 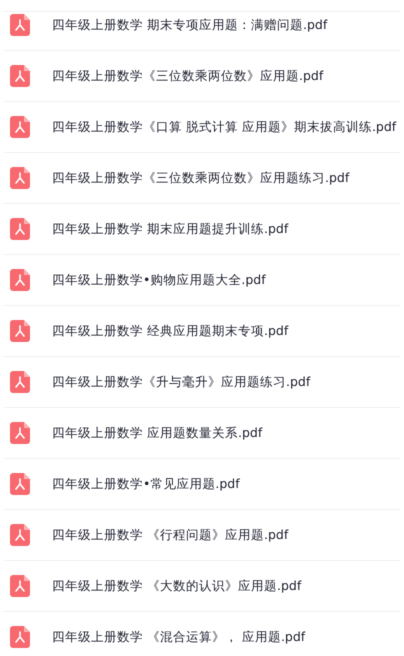 What do you see at coordinates (146, 484) in the screenshot?
I see `file-name: 四年级上册数学•常见应用题.pdf` at bounding box center [146, 484].